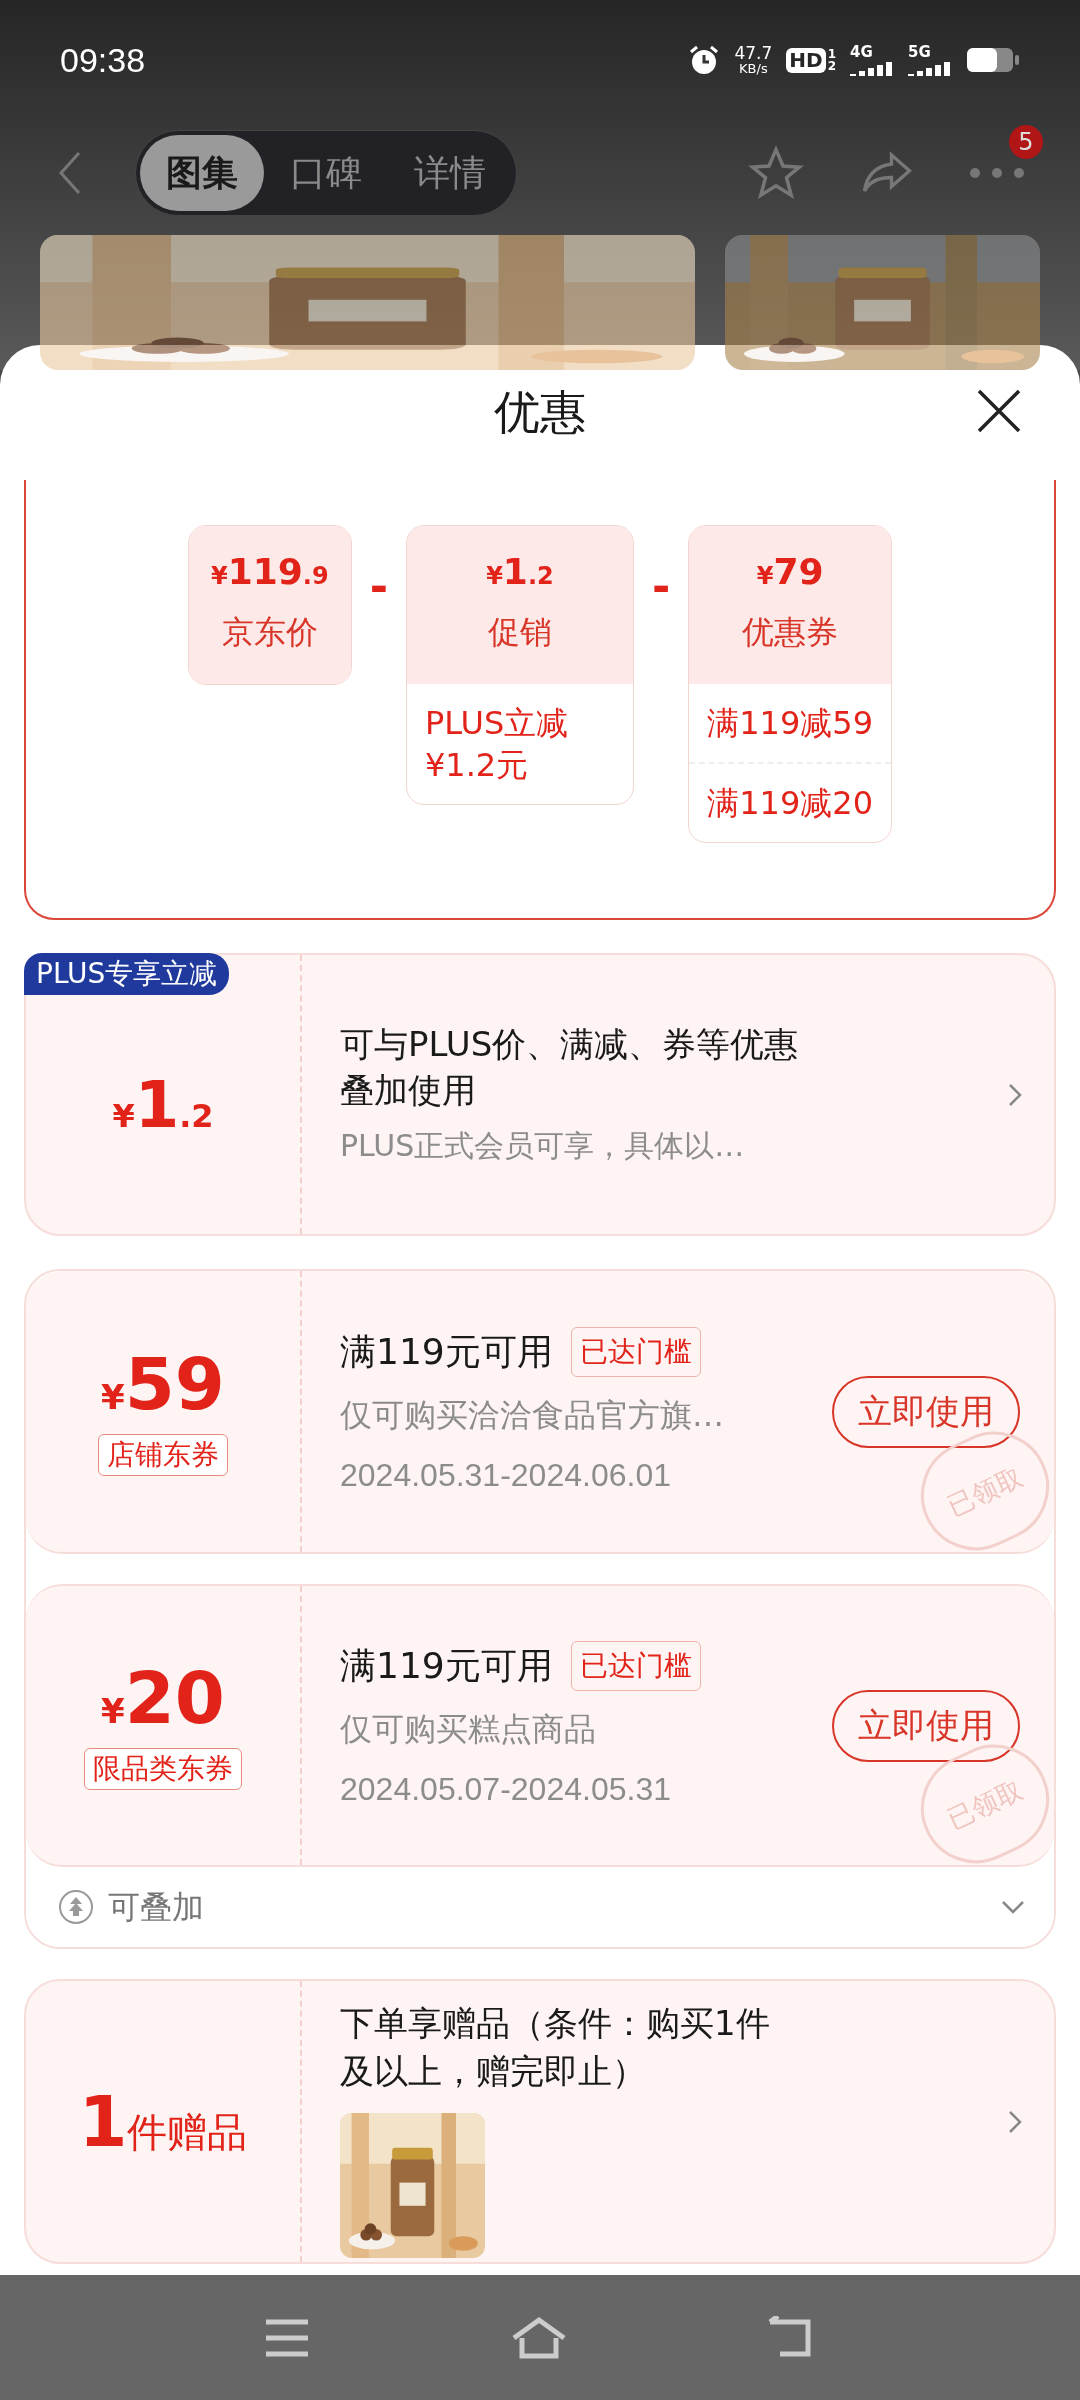  Describe the element at coordinates (862, 52) in the screenshot. I see `network-type: 4G` at that location.